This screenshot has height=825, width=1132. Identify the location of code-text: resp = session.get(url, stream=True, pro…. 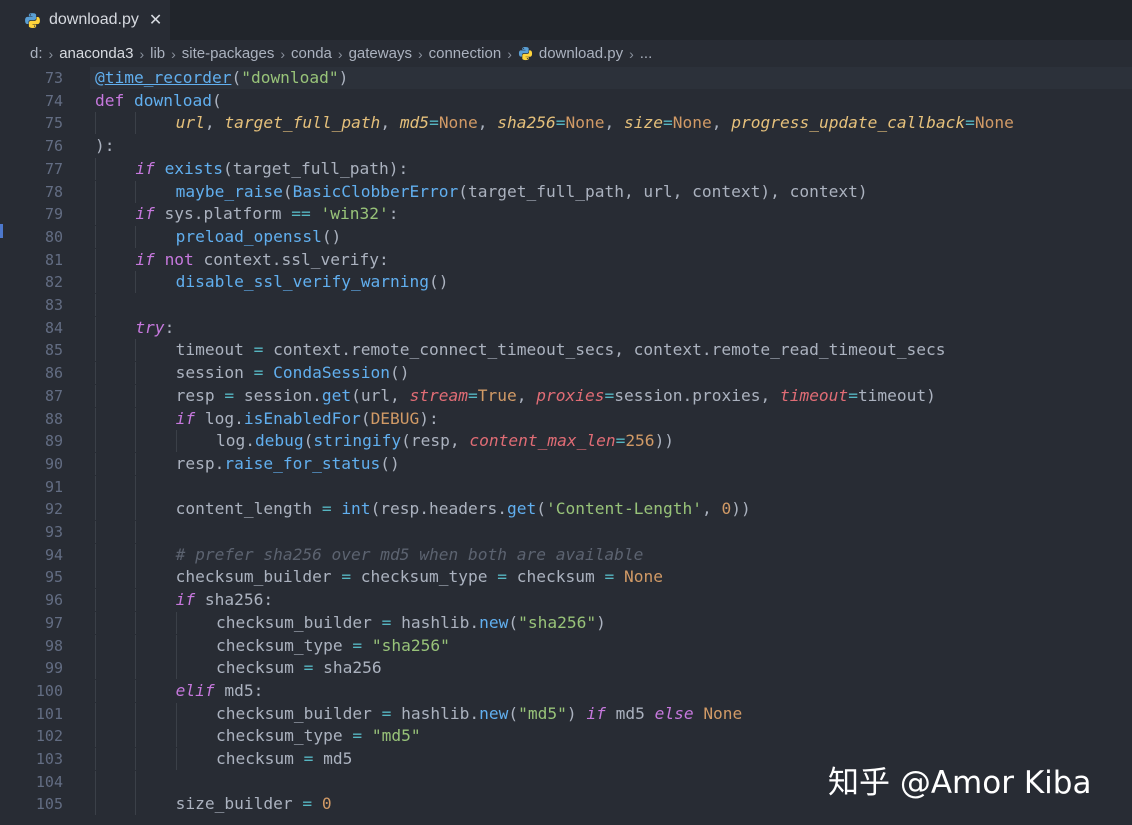
(556, 396).